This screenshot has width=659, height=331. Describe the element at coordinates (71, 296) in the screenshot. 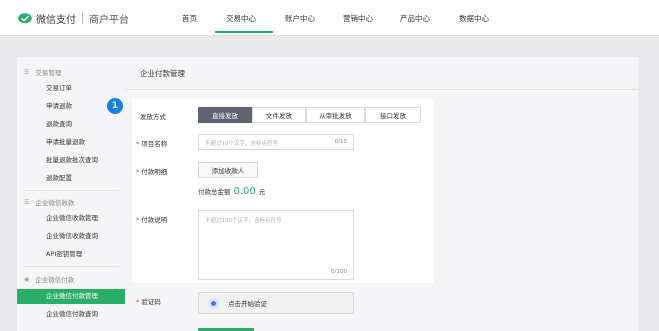

I see `sidebar-item-wecom-pay-manage: 企业微信付款管理` at that location.